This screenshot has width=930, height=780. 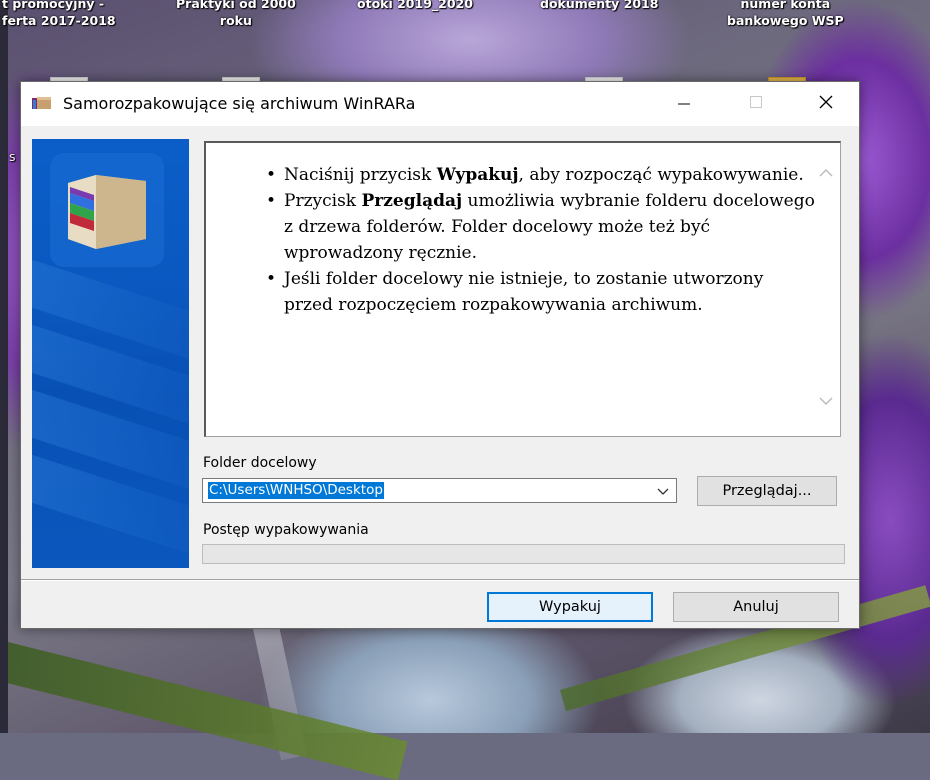 What do you see at coordinates (826, 173) in the screenshot?
I see `scroll-up-arrow-icon` at bounding box center [826, 173].